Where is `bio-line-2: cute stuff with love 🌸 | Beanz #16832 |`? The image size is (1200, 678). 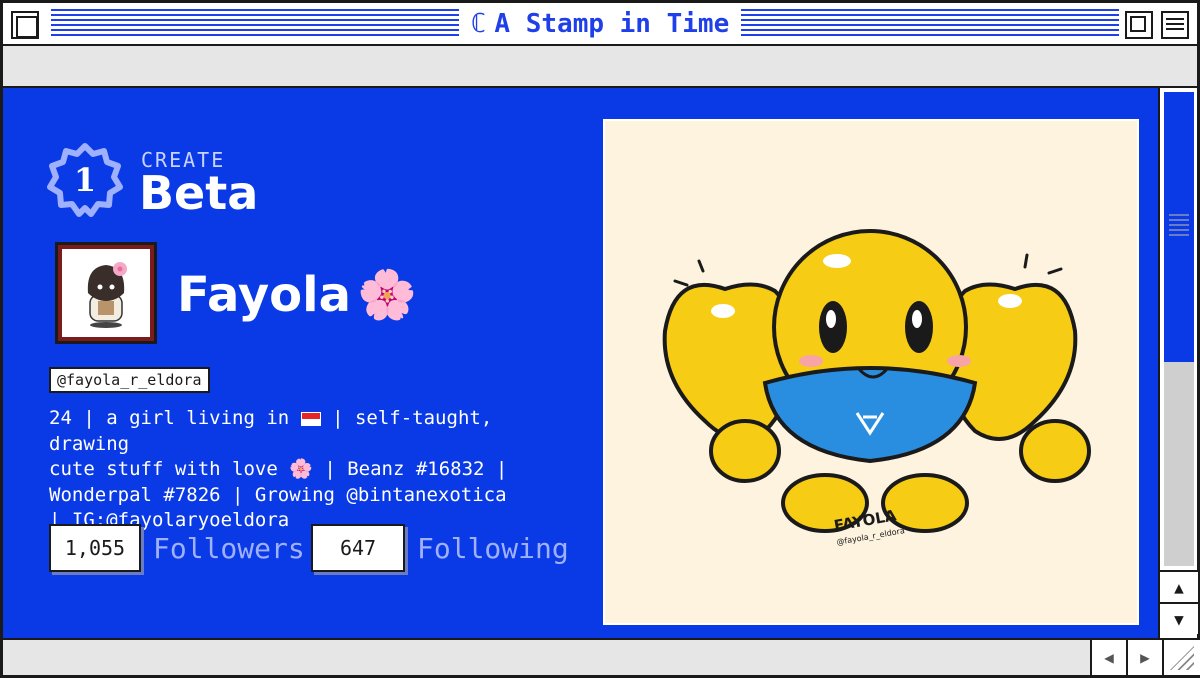
bio-line-2: cute stuff with love 🌸 | Beanz #16832 | is located at coordinates (284, 470).